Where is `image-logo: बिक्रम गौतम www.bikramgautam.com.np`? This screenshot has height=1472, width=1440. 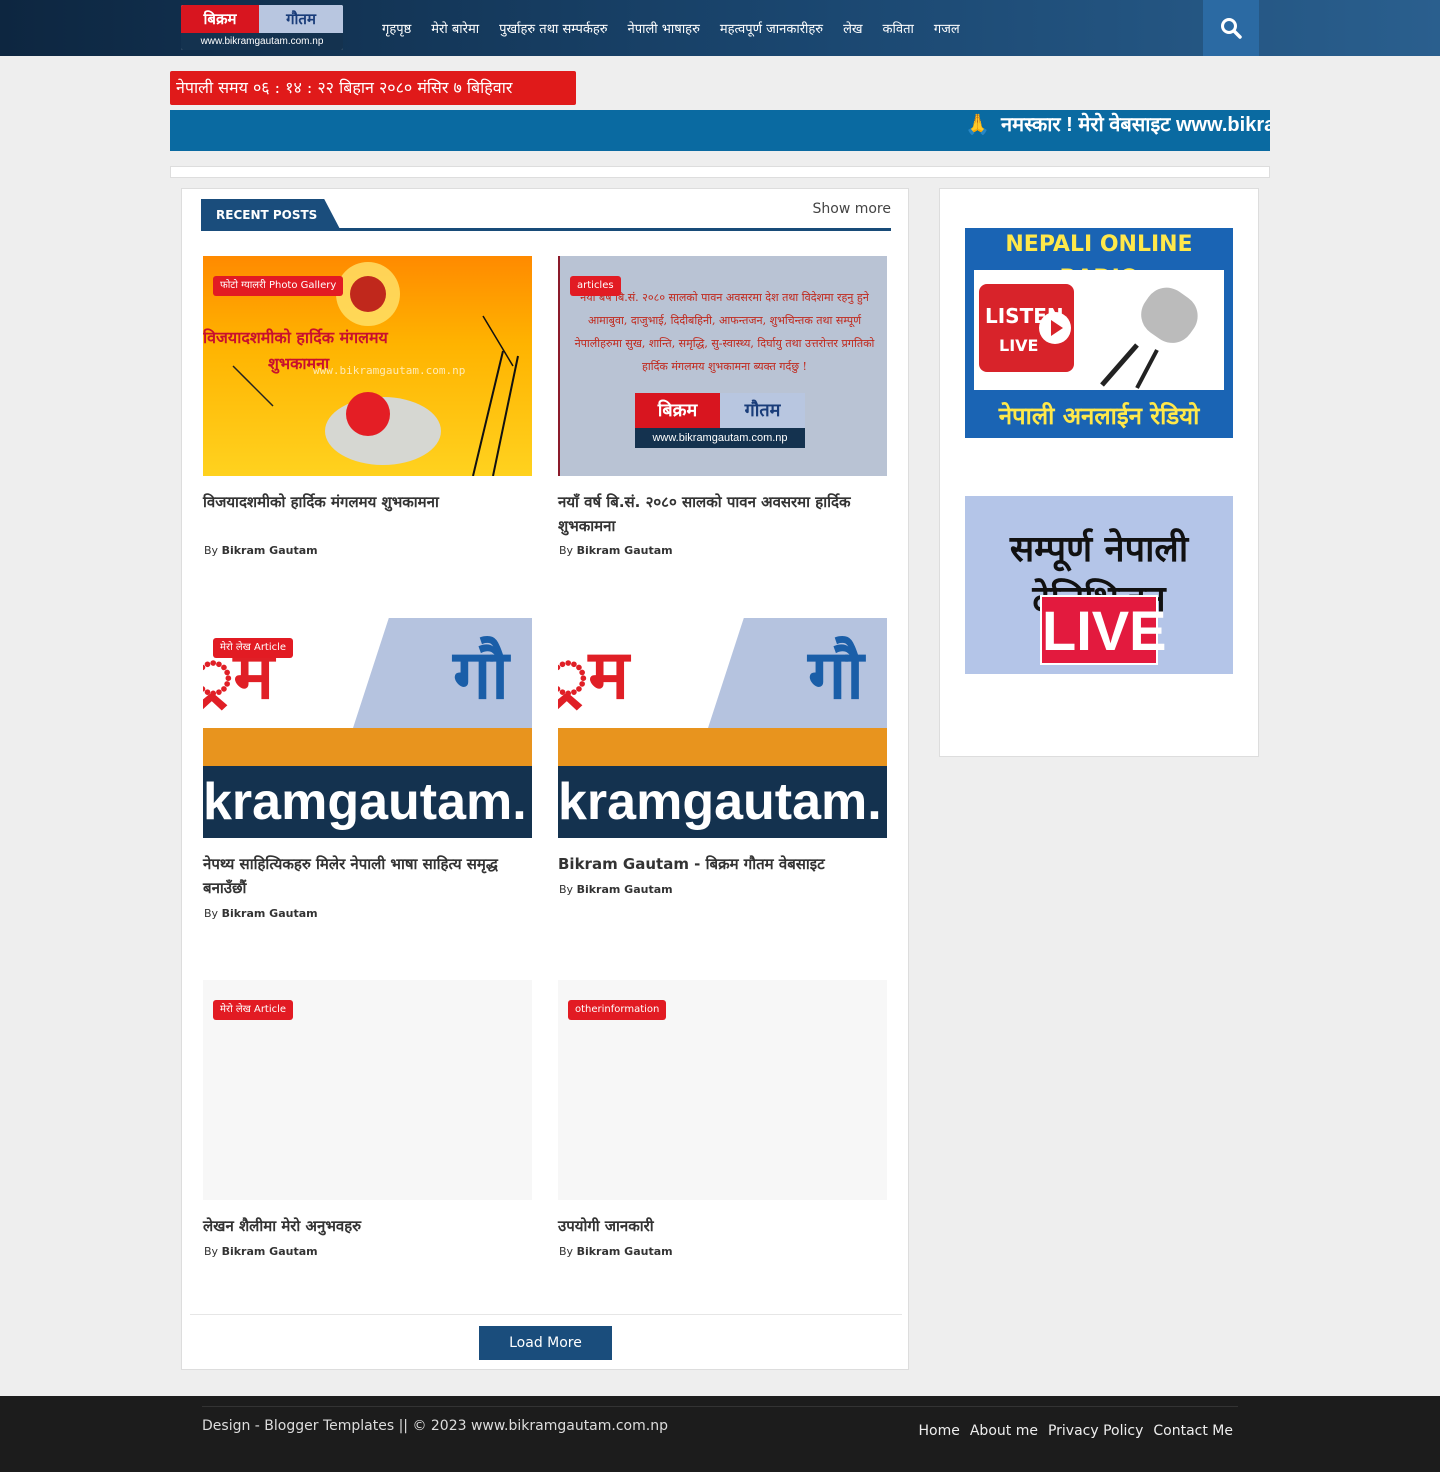
image-logo: बिक्रम गौतम www.bikramgautam.com.np is located at coordinates (720, 420).